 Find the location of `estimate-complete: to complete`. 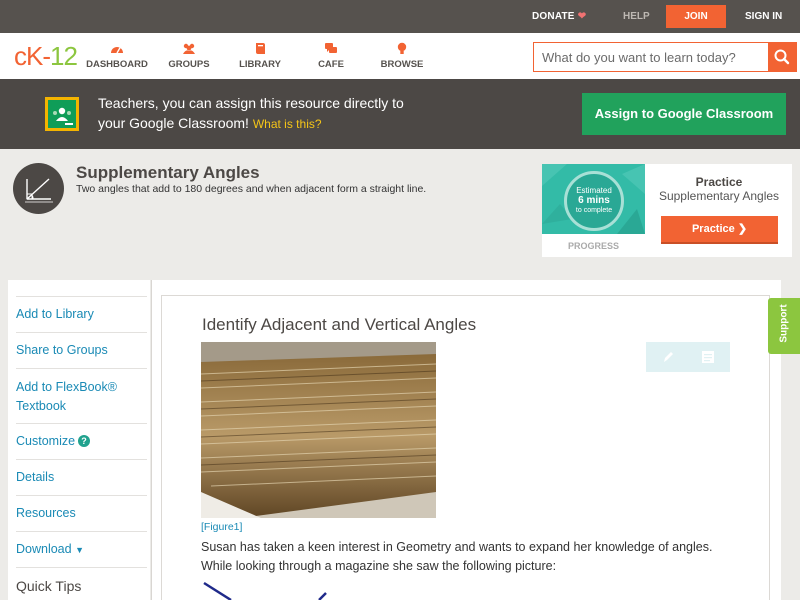

estimate-complete: to complete is located at coordinates (594, 210).